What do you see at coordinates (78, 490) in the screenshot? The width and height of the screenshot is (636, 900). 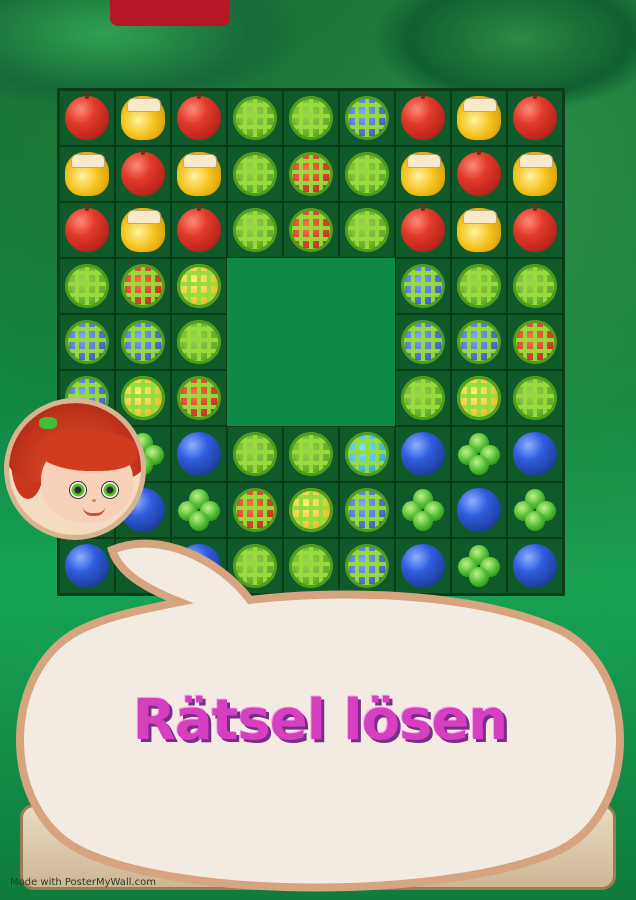 I see `left-eye` at bounding box center [78, 490].